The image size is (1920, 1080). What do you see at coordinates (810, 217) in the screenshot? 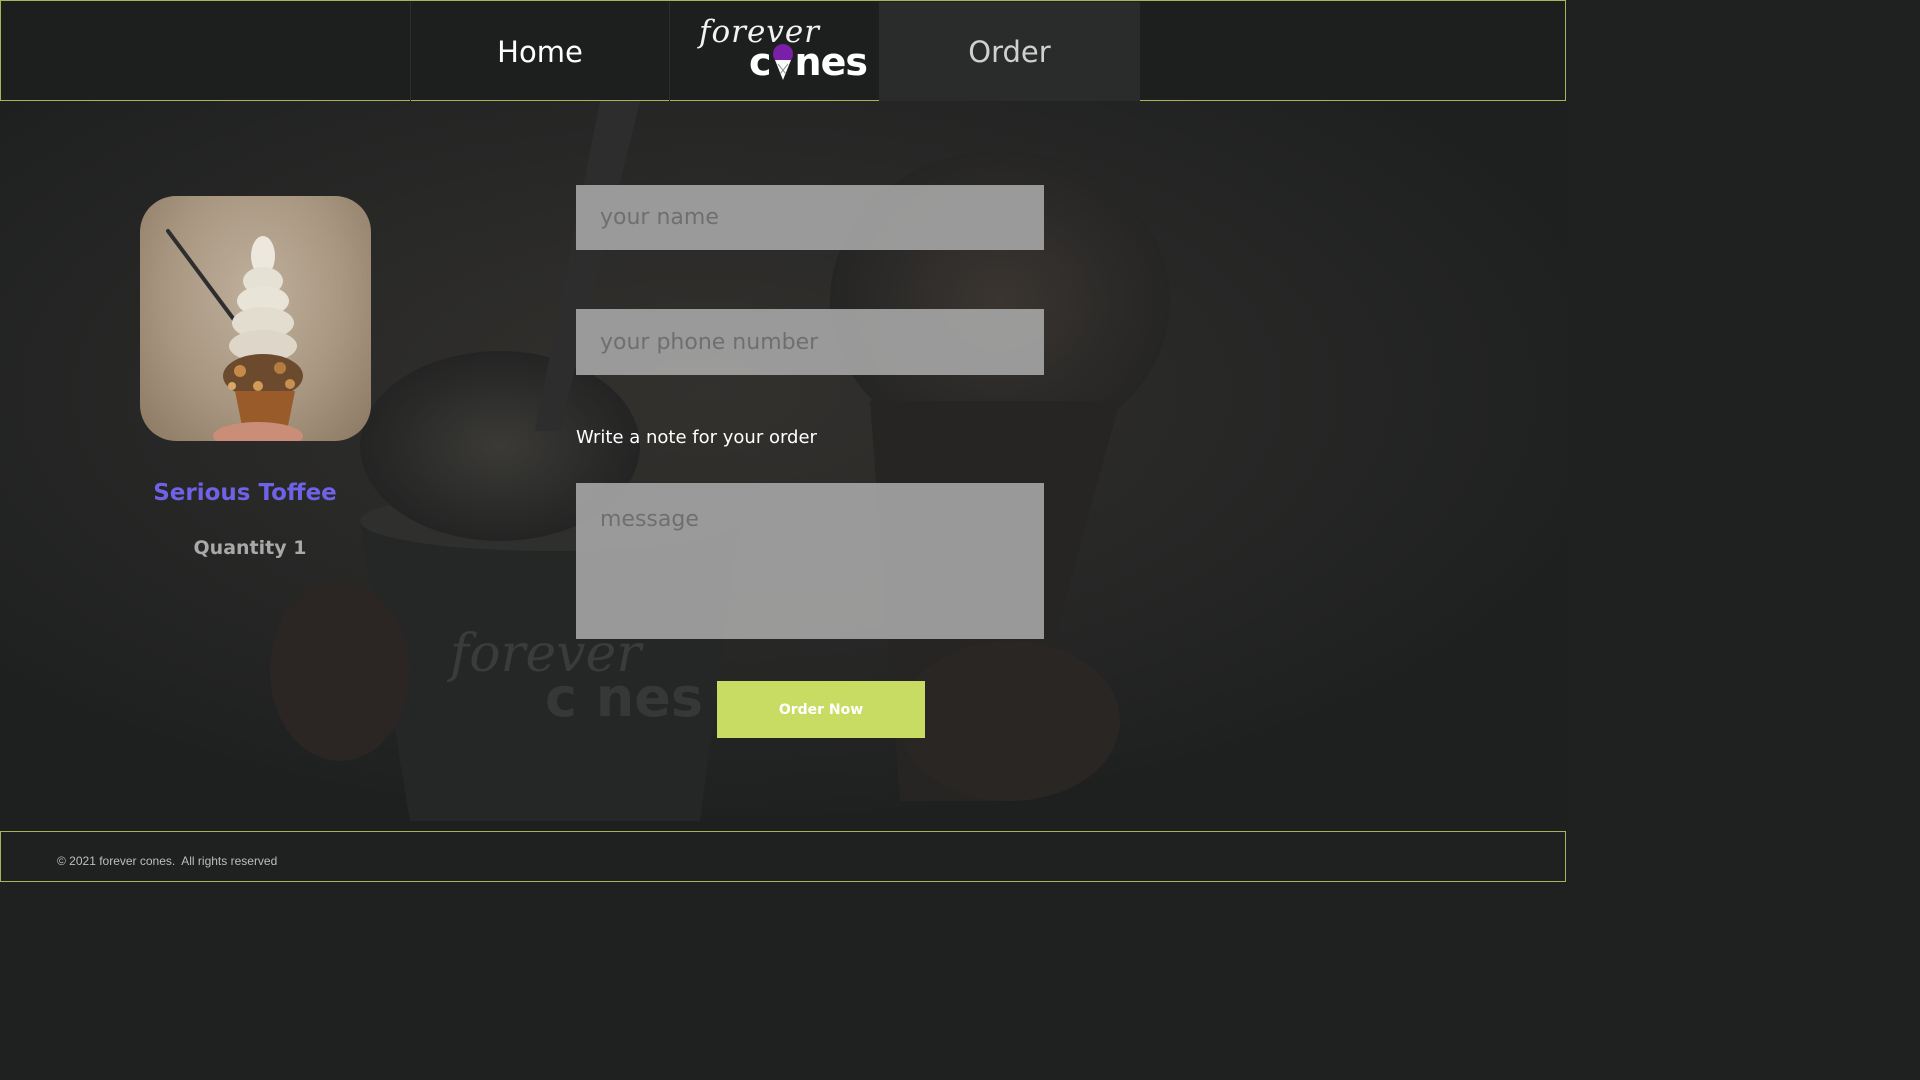
I see `name-input` at bounding box center [810, 217].